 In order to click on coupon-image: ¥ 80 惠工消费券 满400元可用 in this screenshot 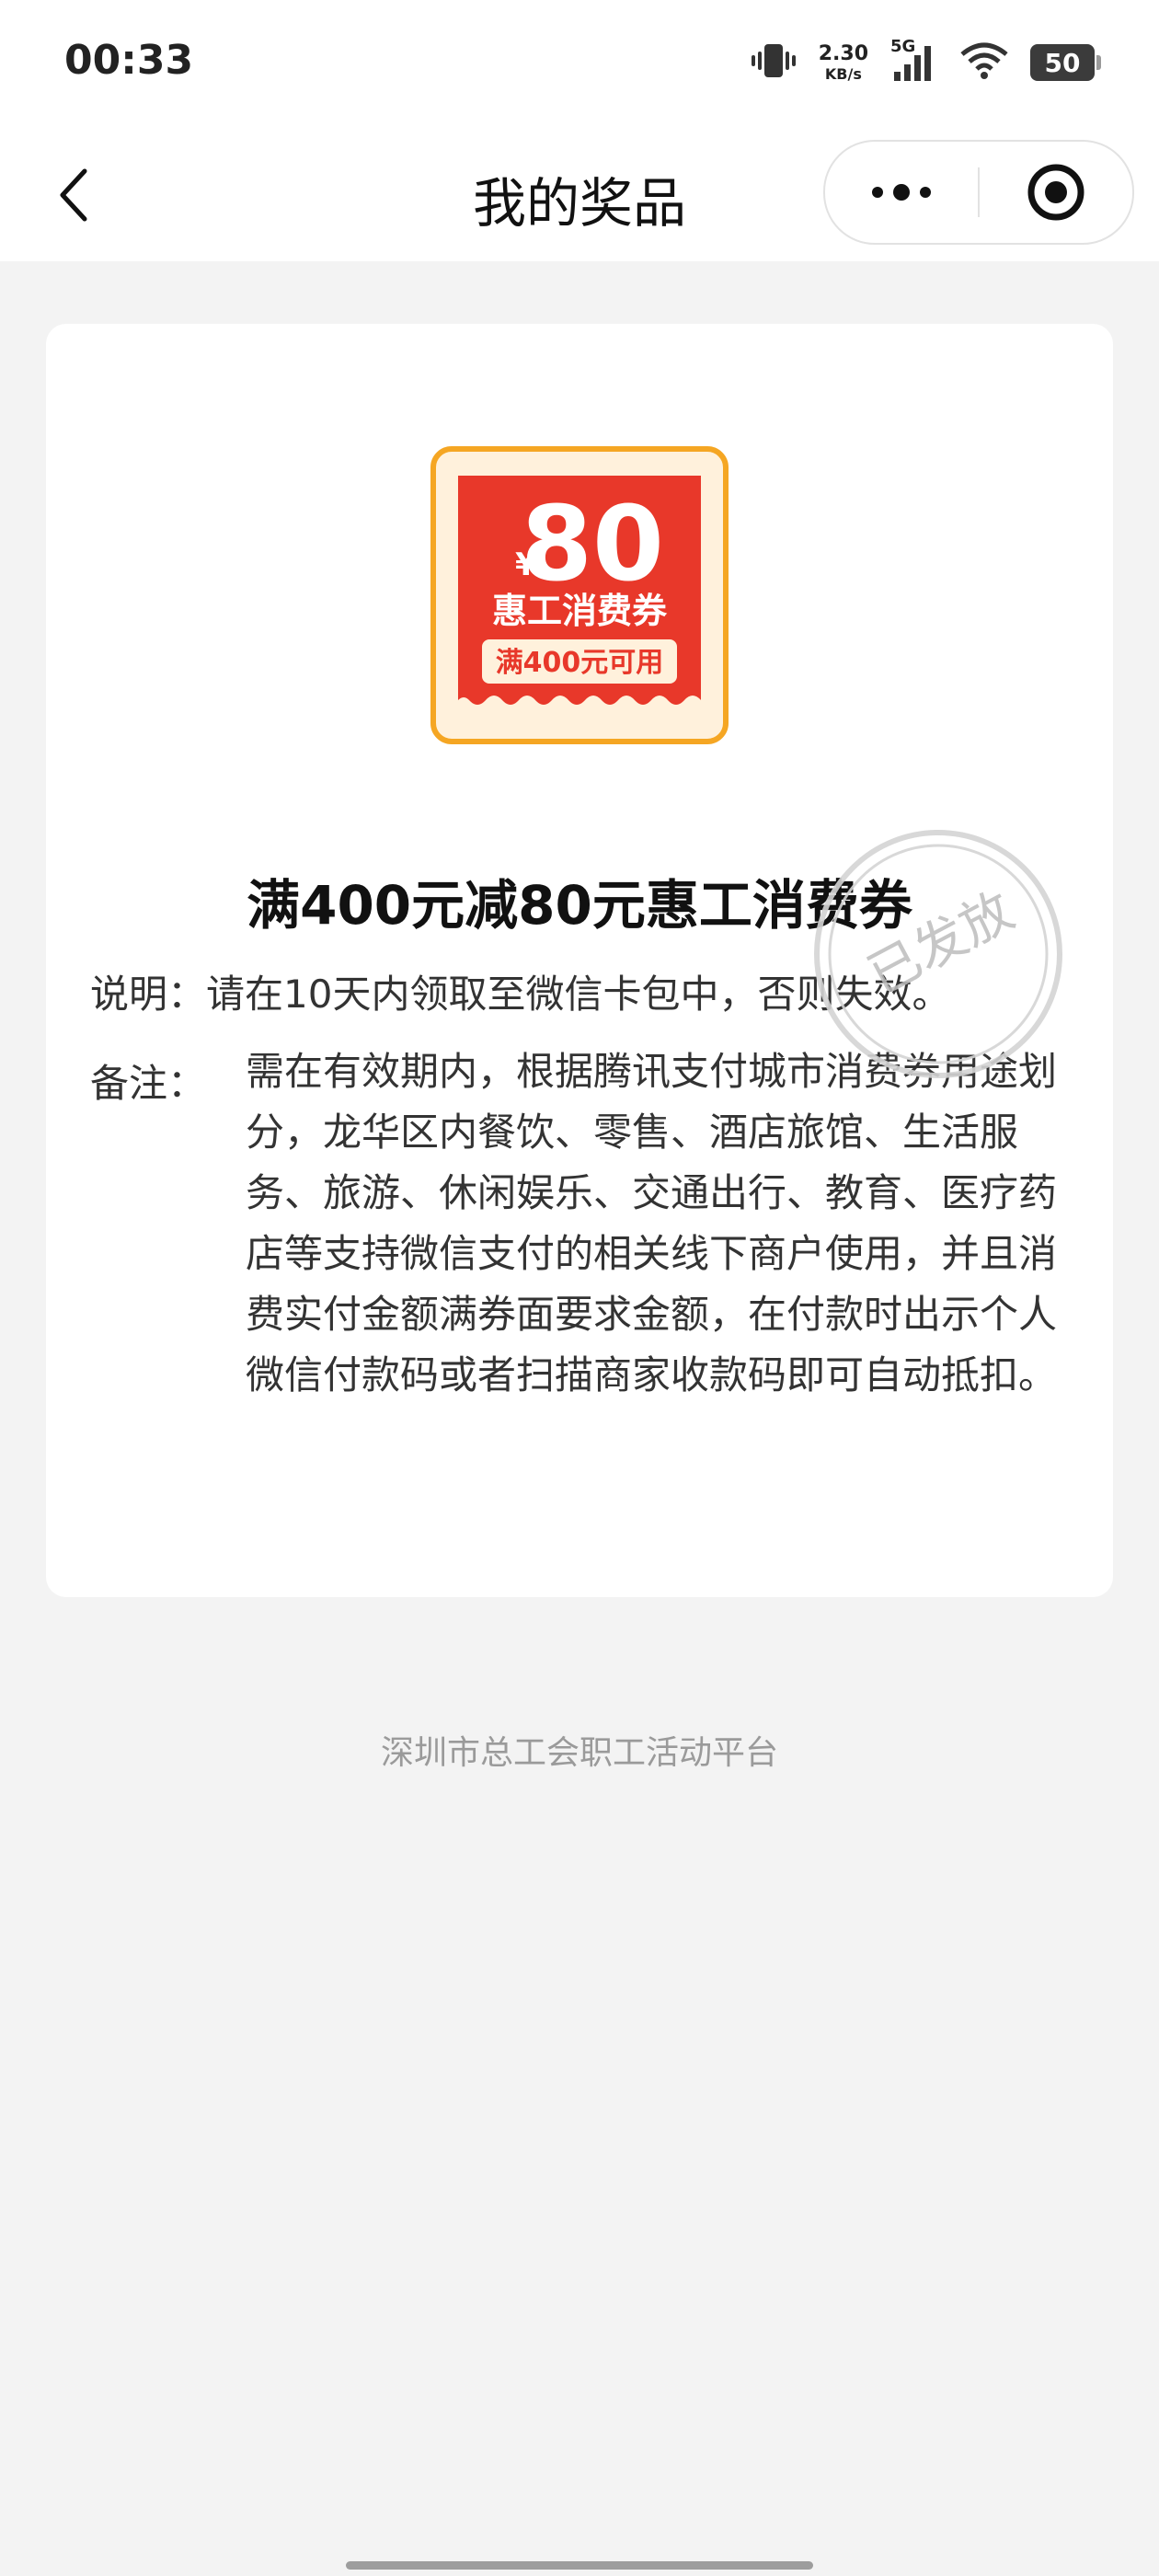, I will do `click(579, 595)`.